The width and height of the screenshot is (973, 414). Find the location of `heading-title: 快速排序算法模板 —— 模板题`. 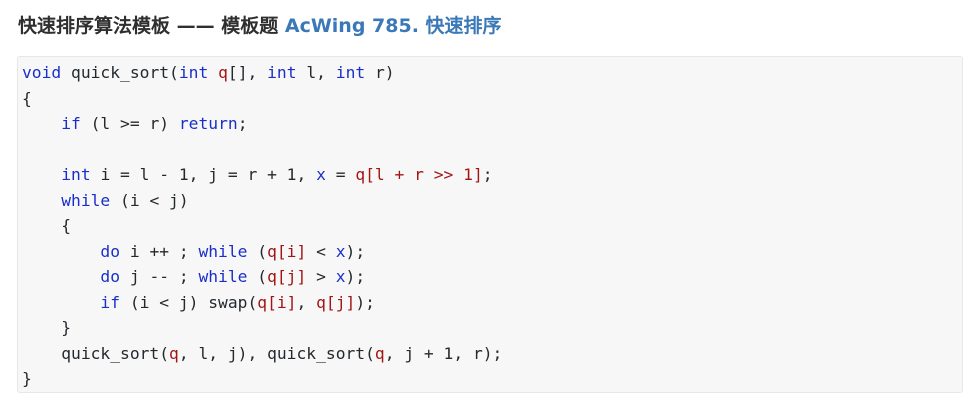

heading-title: 快速排序算法模板 —— 模板题 is located at coordinates (151, 26).